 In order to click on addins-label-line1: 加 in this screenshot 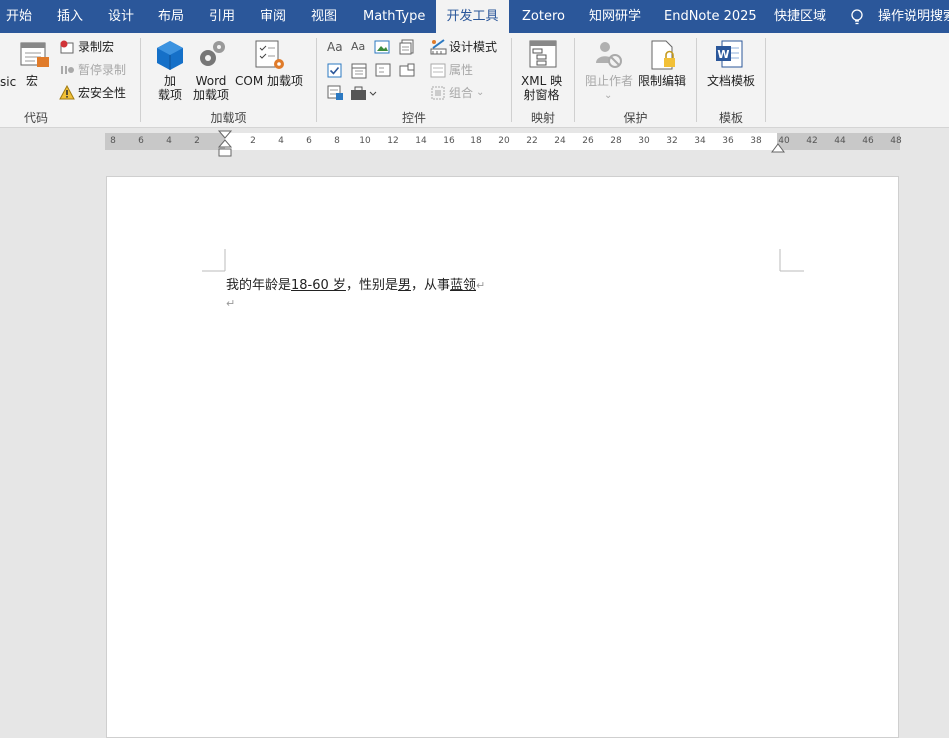, I will do `click(169, 81)`.